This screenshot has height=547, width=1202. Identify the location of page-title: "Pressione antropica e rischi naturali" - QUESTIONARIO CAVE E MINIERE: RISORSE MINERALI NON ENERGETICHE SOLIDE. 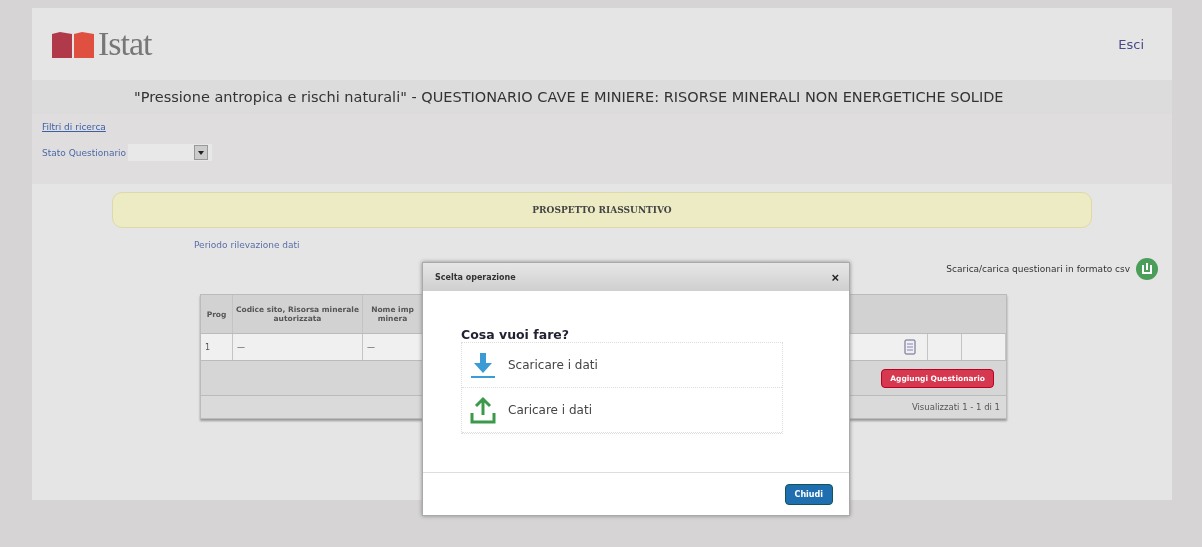
(602, 97).